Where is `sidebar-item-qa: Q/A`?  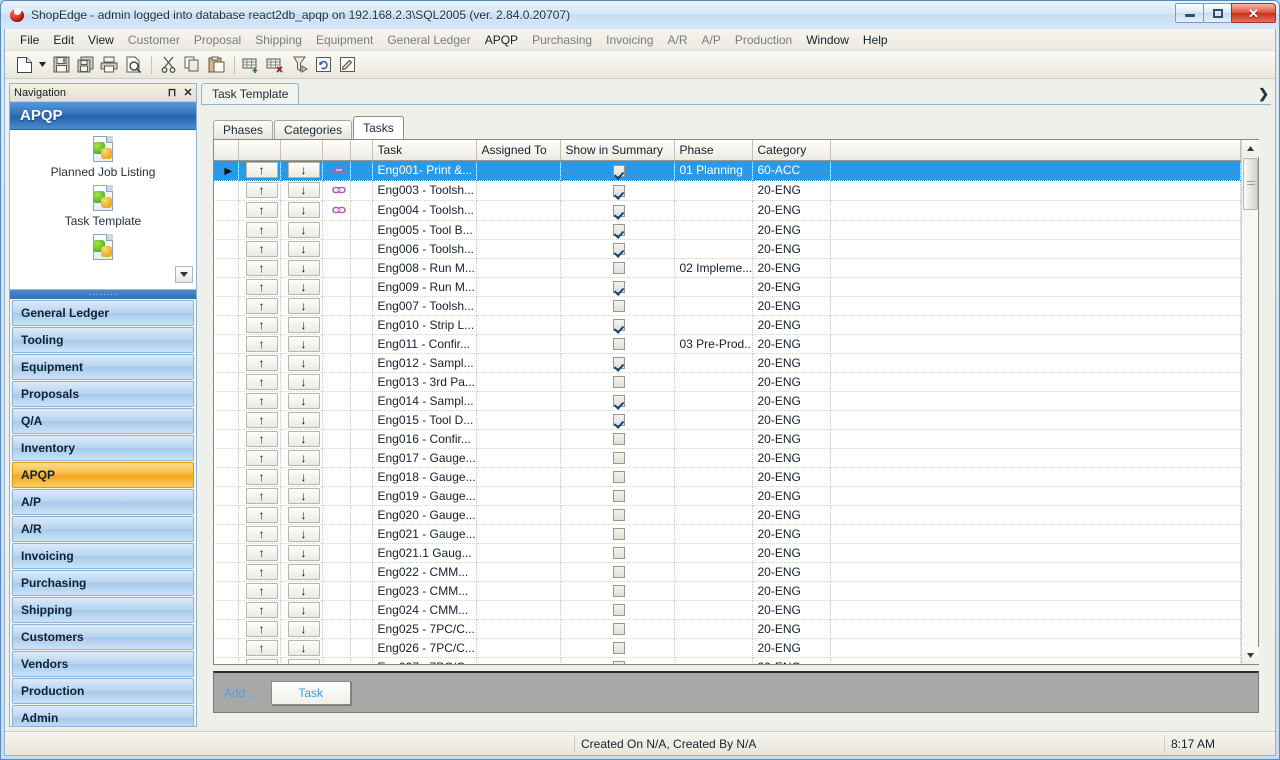 sidebar-item-qa: Q/A is located at coordinates (103, 421).